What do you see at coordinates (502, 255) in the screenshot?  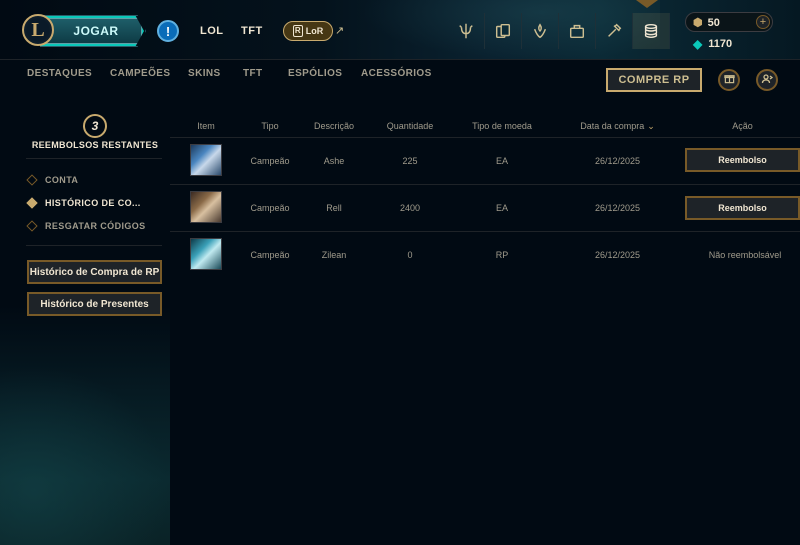 I see `row-currency: RP` at bounding box center [502, 255].